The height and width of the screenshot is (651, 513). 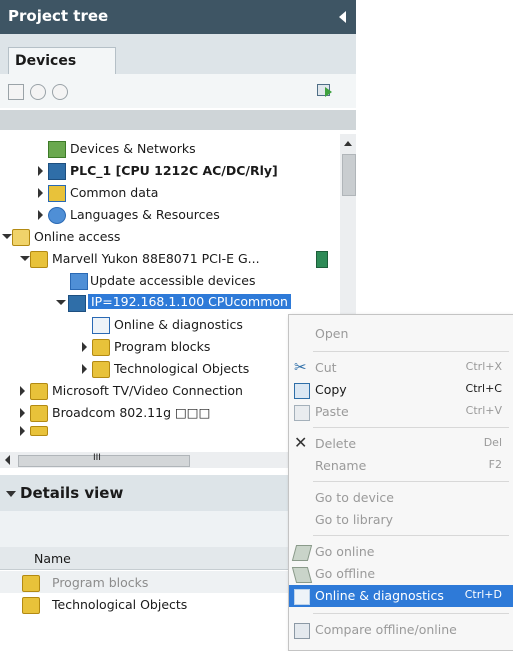 What do you see at coordinates (401, 444) in the screenshot?
I see `menu-item-delete: ✕ Delete Del` at bounding box center [401, 444].